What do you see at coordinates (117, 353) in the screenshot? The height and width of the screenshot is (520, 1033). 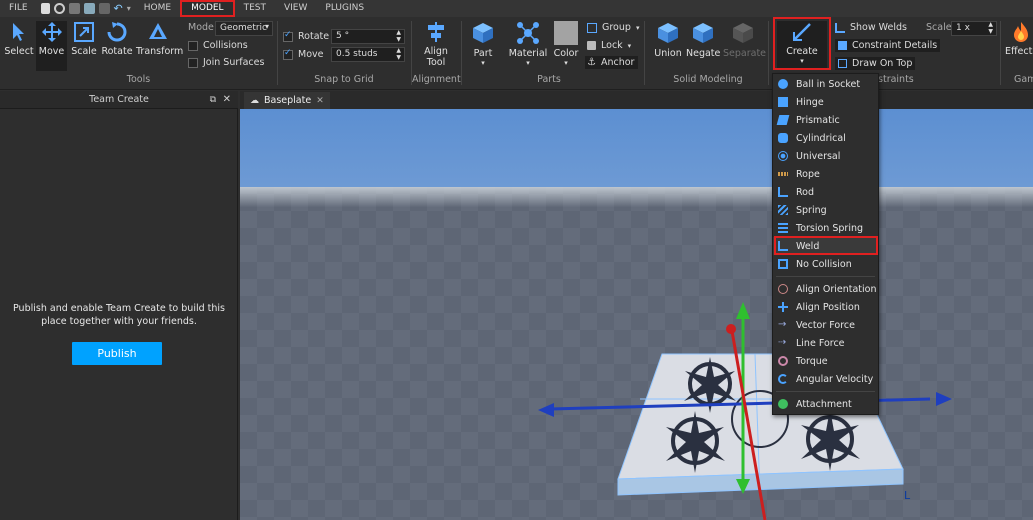 I see `publish-button: Publish` at bounding box center [117, 353].